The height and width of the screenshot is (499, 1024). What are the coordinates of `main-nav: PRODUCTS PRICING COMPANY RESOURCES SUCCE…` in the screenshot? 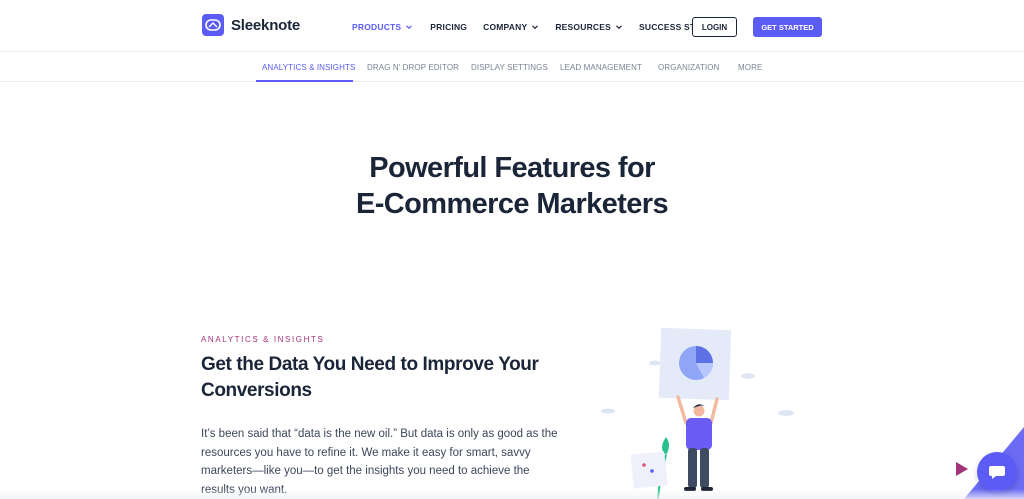 It's located at (537, 27).